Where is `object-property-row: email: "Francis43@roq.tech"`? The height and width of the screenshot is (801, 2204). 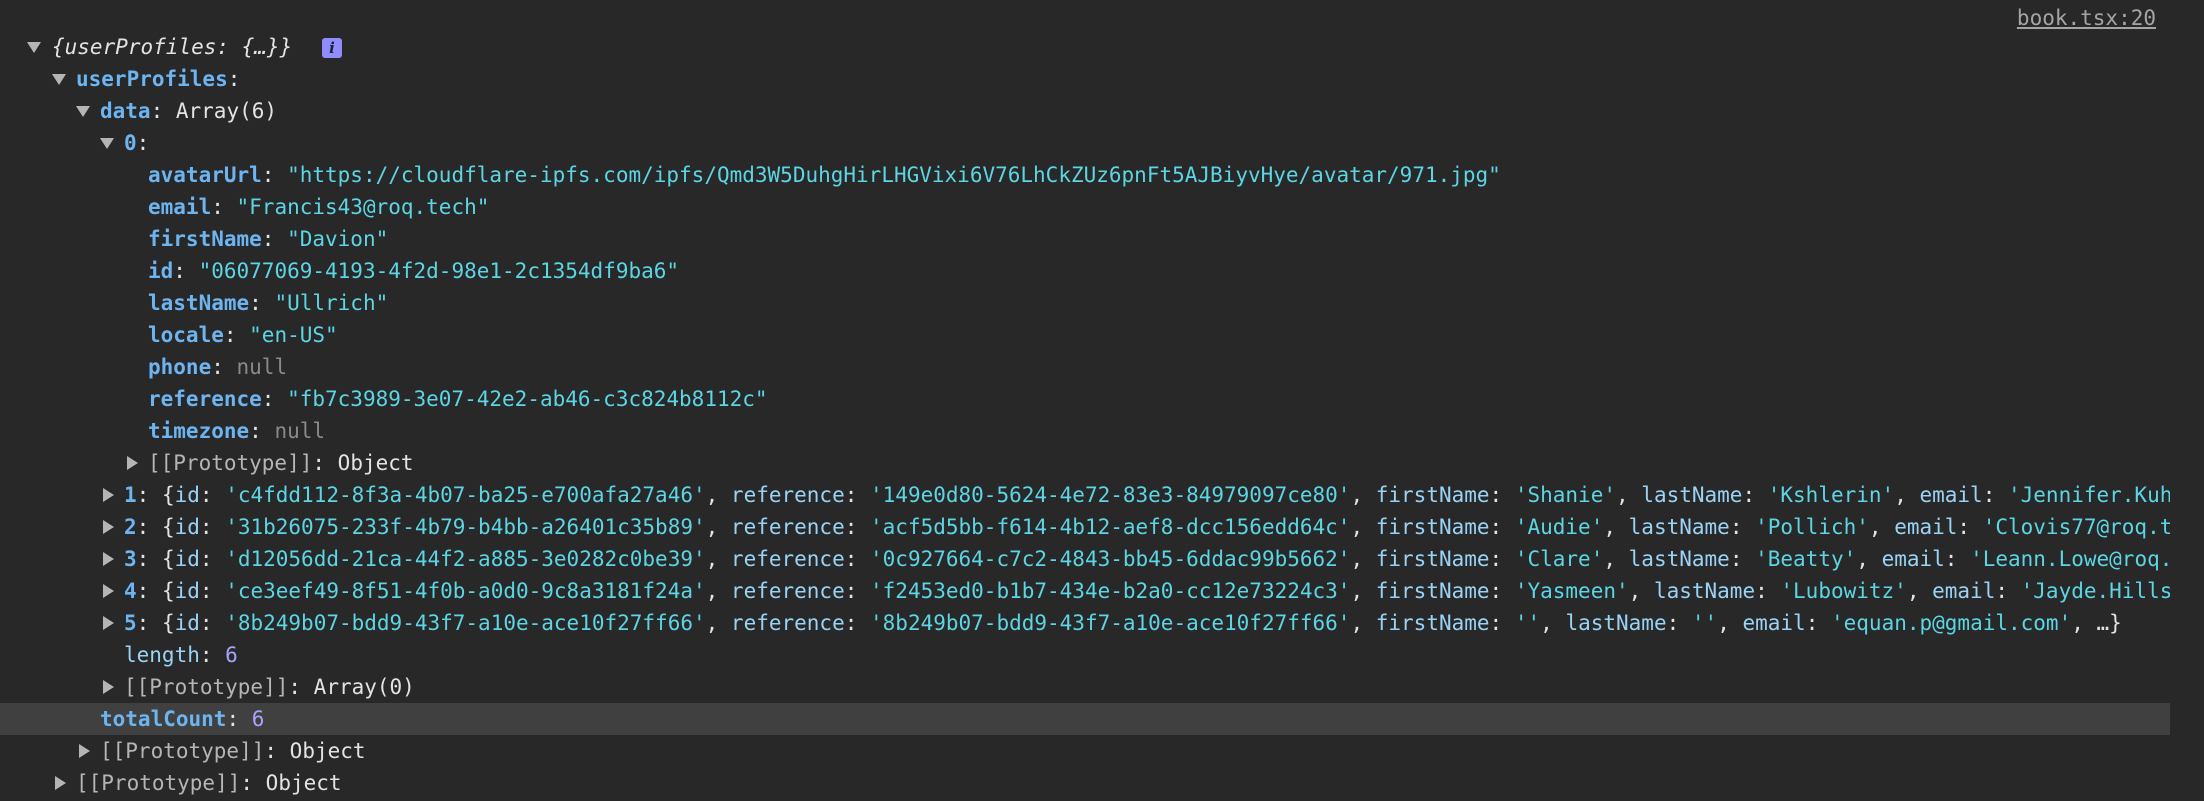 object-property-row: email: "Francis43@roq.tech" is located at coordinates (1085, 207).